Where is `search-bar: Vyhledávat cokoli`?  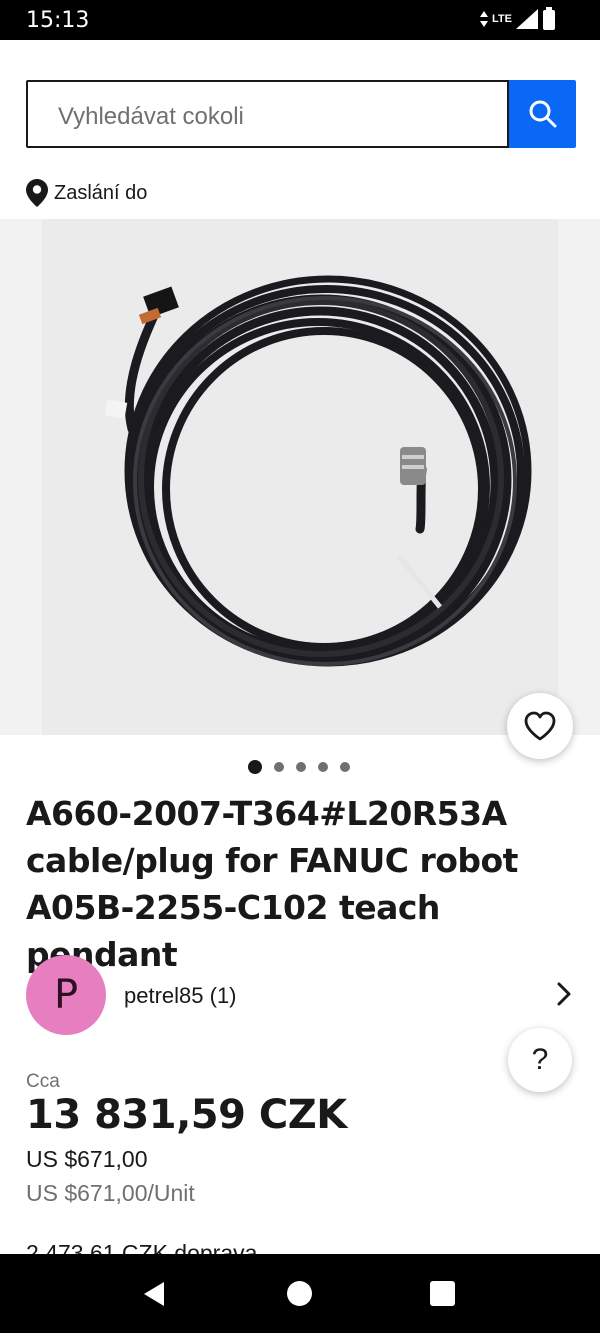 search-bar: Vyhledávat cokoli is located at coordinates (301, 114).